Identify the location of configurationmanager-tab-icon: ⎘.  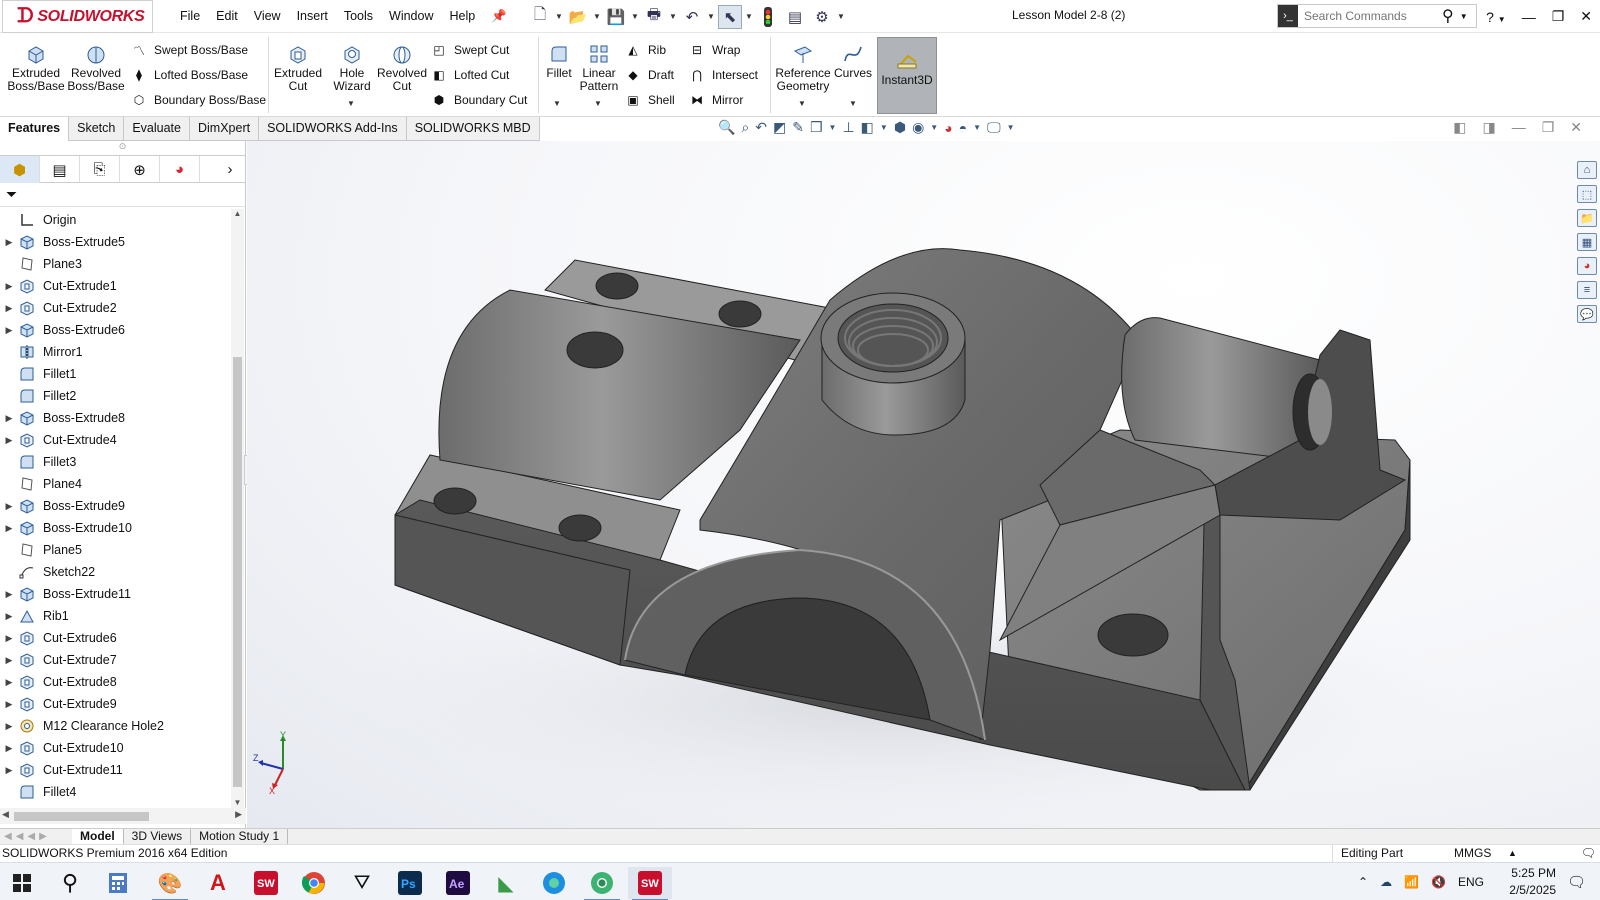
(100, 169).